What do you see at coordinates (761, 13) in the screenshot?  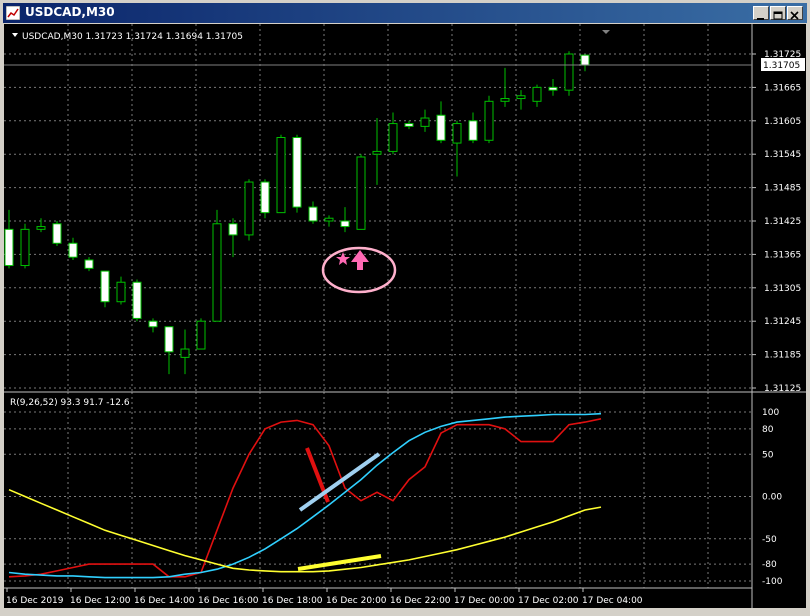 I see `minimize-button` at bounding box center [761, 13].